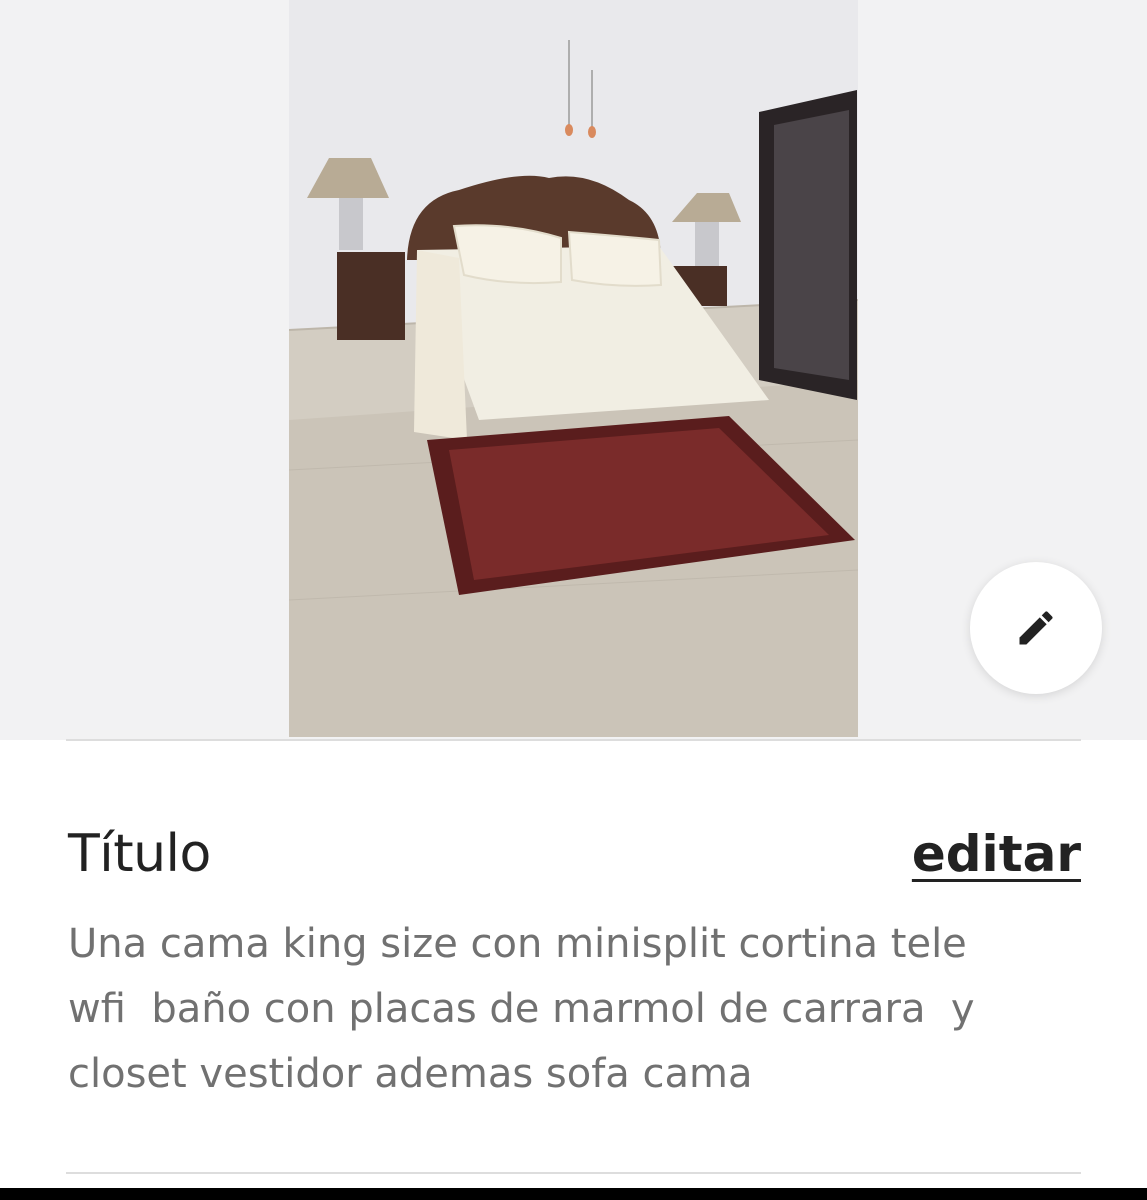 Image resolution: width=1147 pixels, height=1200 pixels. I want to click on section-title: Título, so click(139, 854).